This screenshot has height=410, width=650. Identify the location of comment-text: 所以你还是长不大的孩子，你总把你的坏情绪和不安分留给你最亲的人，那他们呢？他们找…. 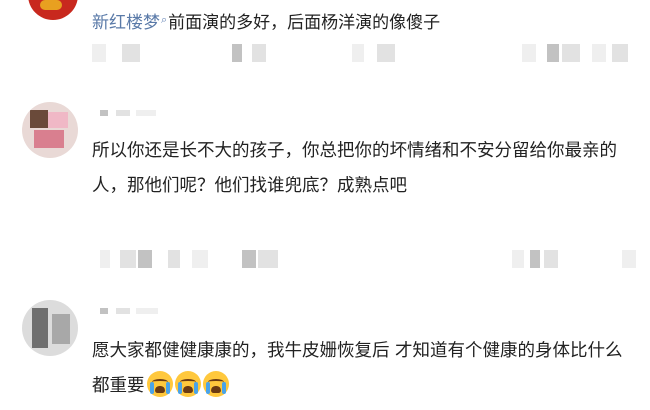
(354, 168).